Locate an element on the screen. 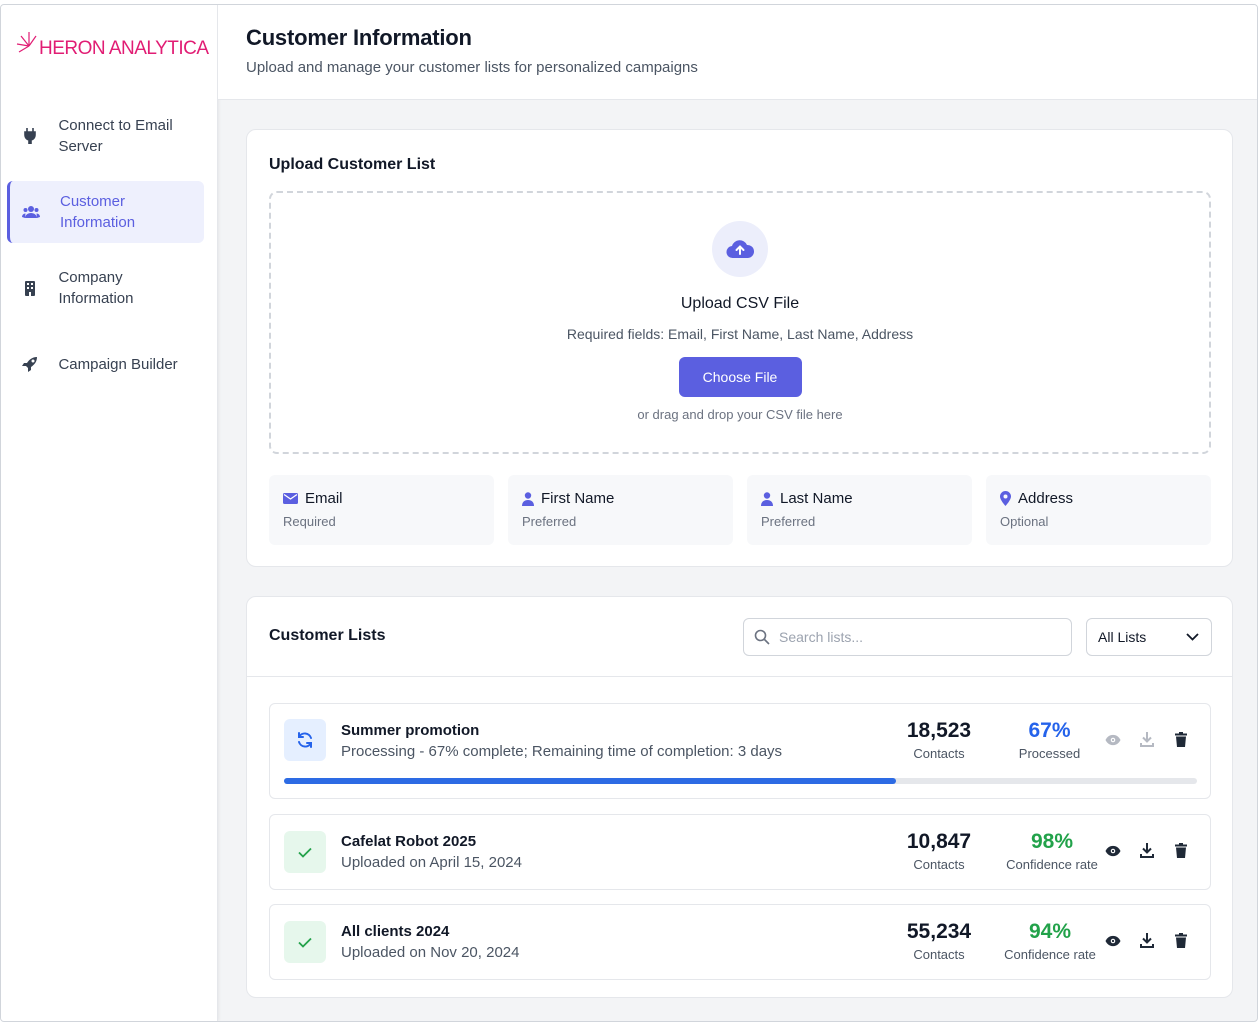 Image resolution: width=1260 pixels, height=1026 pixels. contacts-stat: 10,847 Contacts is located at coordinates (939, 851).